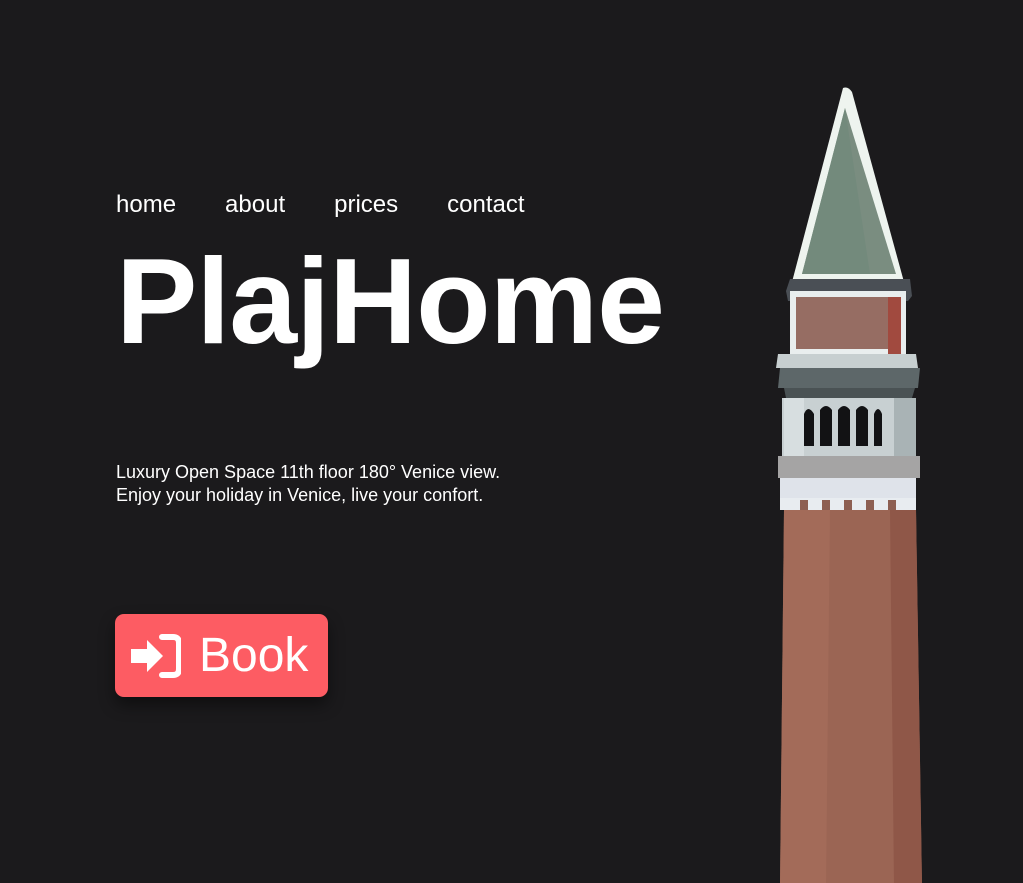  What do you see at coordinates (255, 205) in the screenshot?
I see `nav-link-about: about` at bounding box center [255, 205].